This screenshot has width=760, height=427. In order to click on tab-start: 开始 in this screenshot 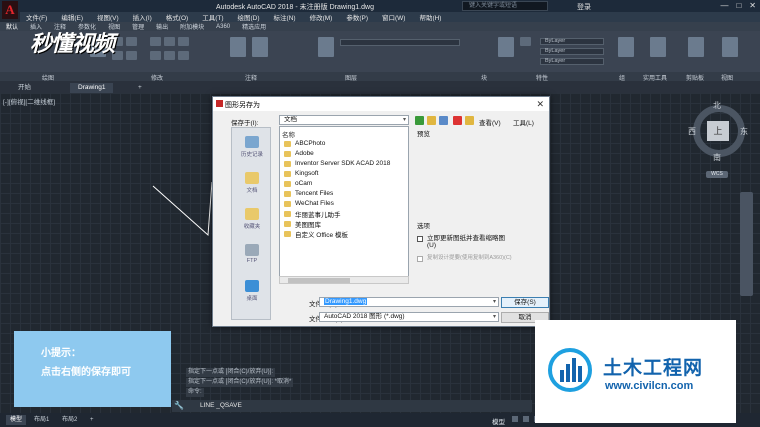, I will do `click(24, 88)`.